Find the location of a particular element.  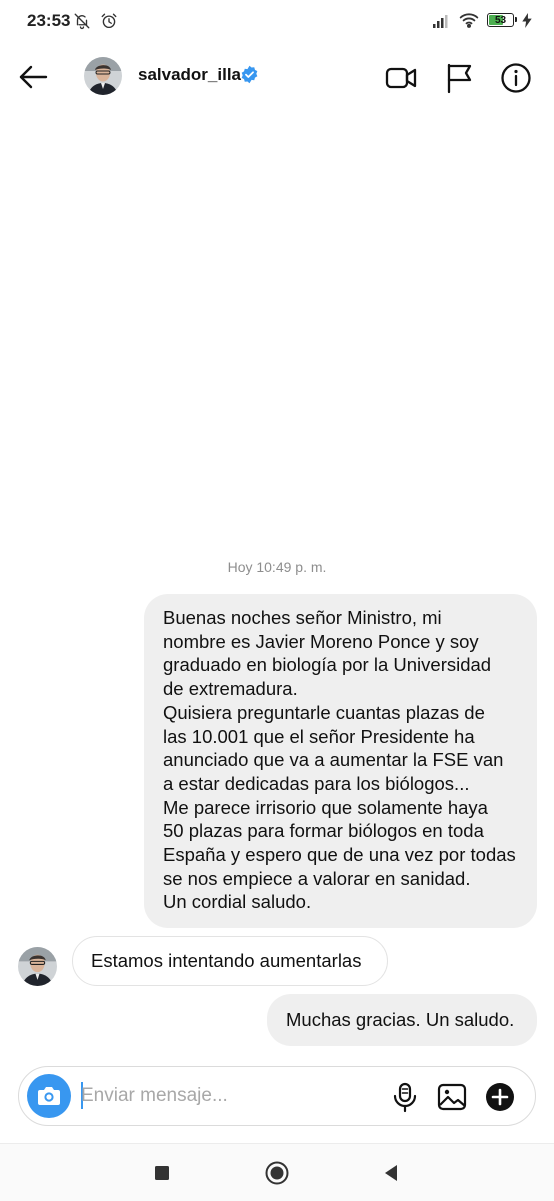

camera-icon is located at coordinates (49, 1096).